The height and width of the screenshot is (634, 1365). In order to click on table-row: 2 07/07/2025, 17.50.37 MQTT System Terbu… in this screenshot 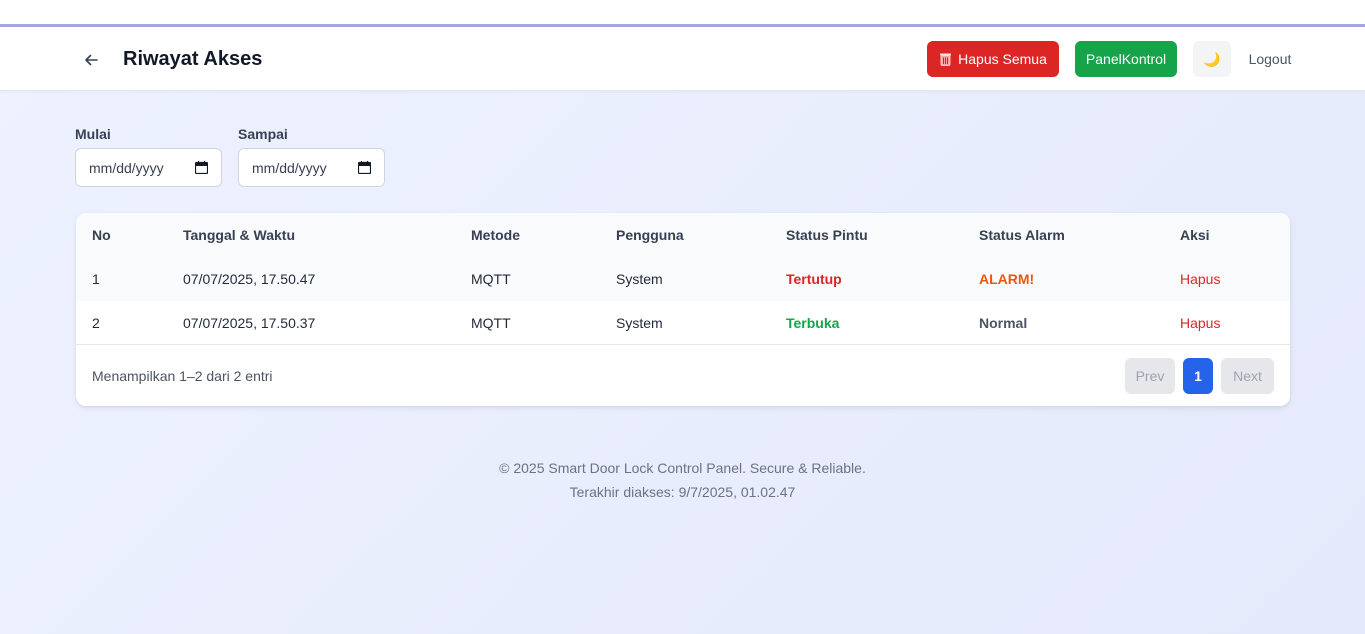, I will do `click(683, 323)`.